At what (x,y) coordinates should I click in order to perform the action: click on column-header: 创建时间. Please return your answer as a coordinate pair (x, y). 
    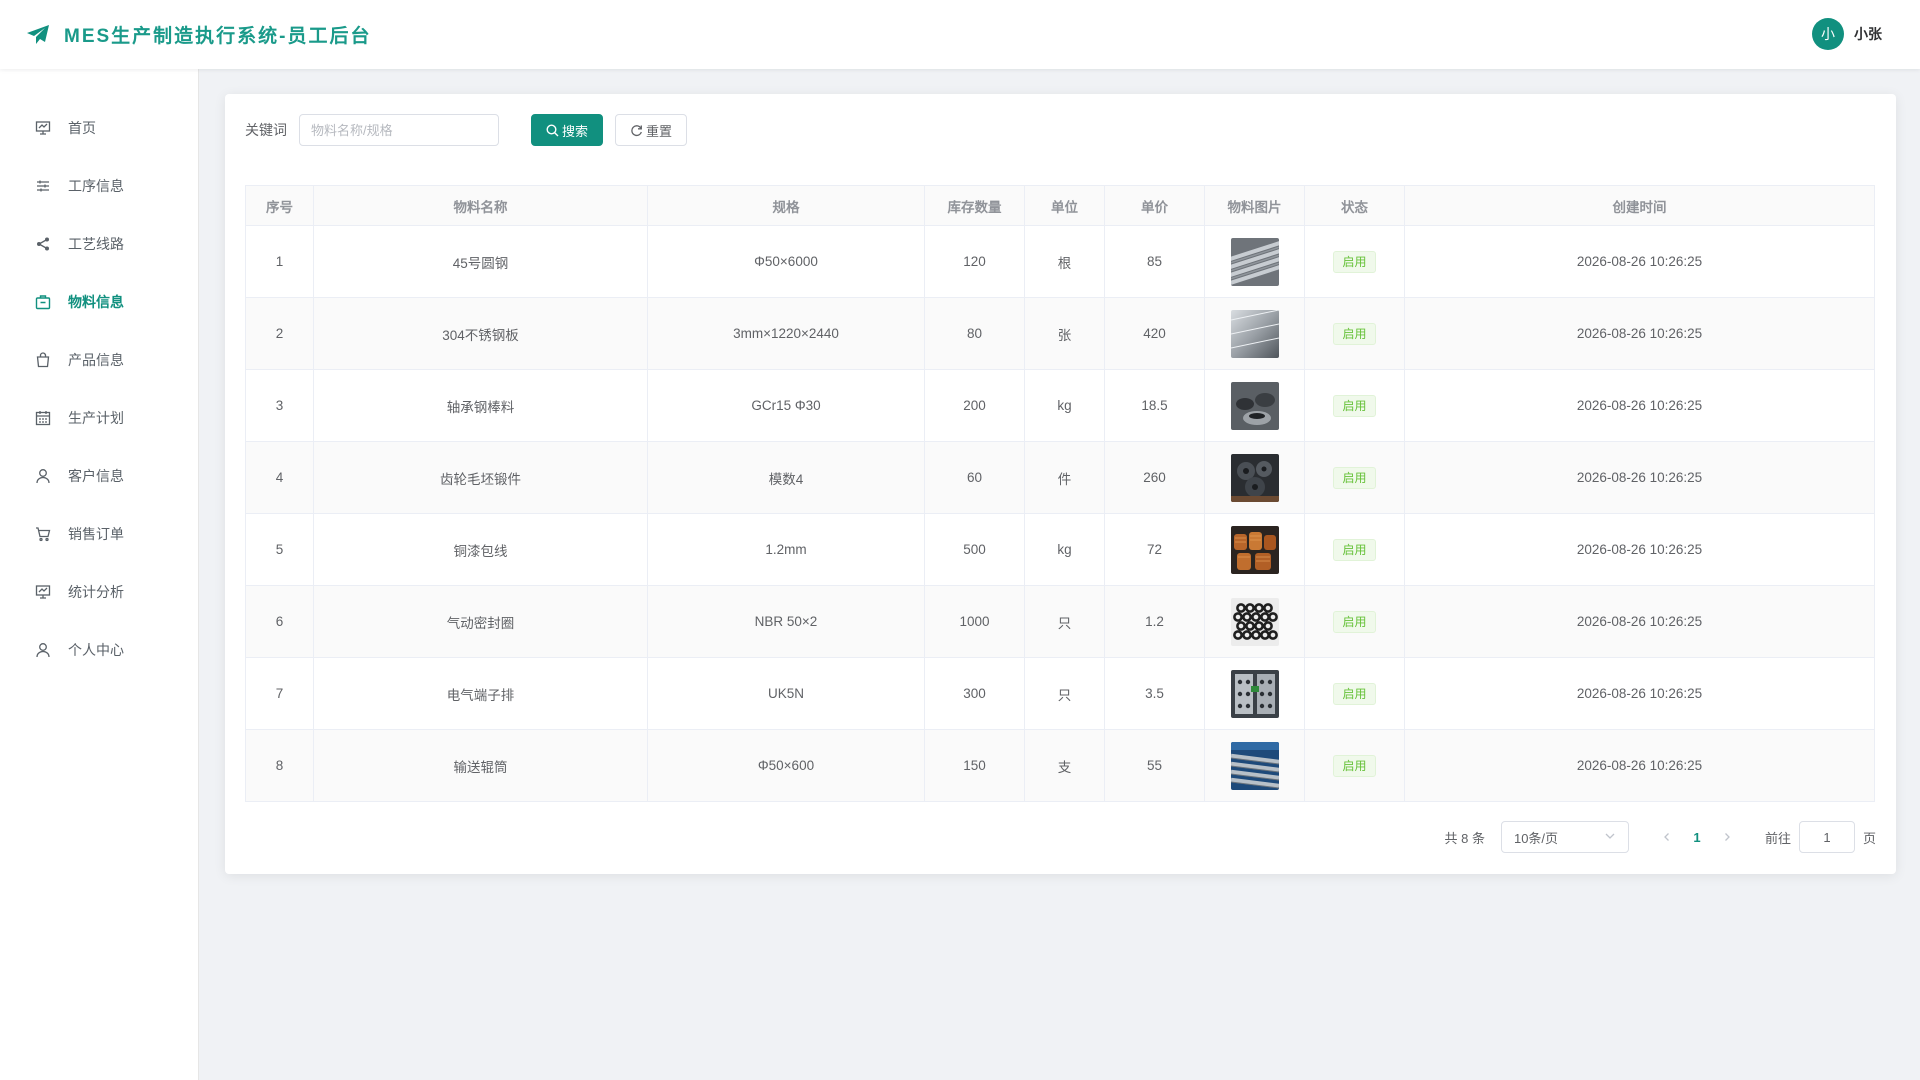
    Looking at the image, I should click on (1639, 205).